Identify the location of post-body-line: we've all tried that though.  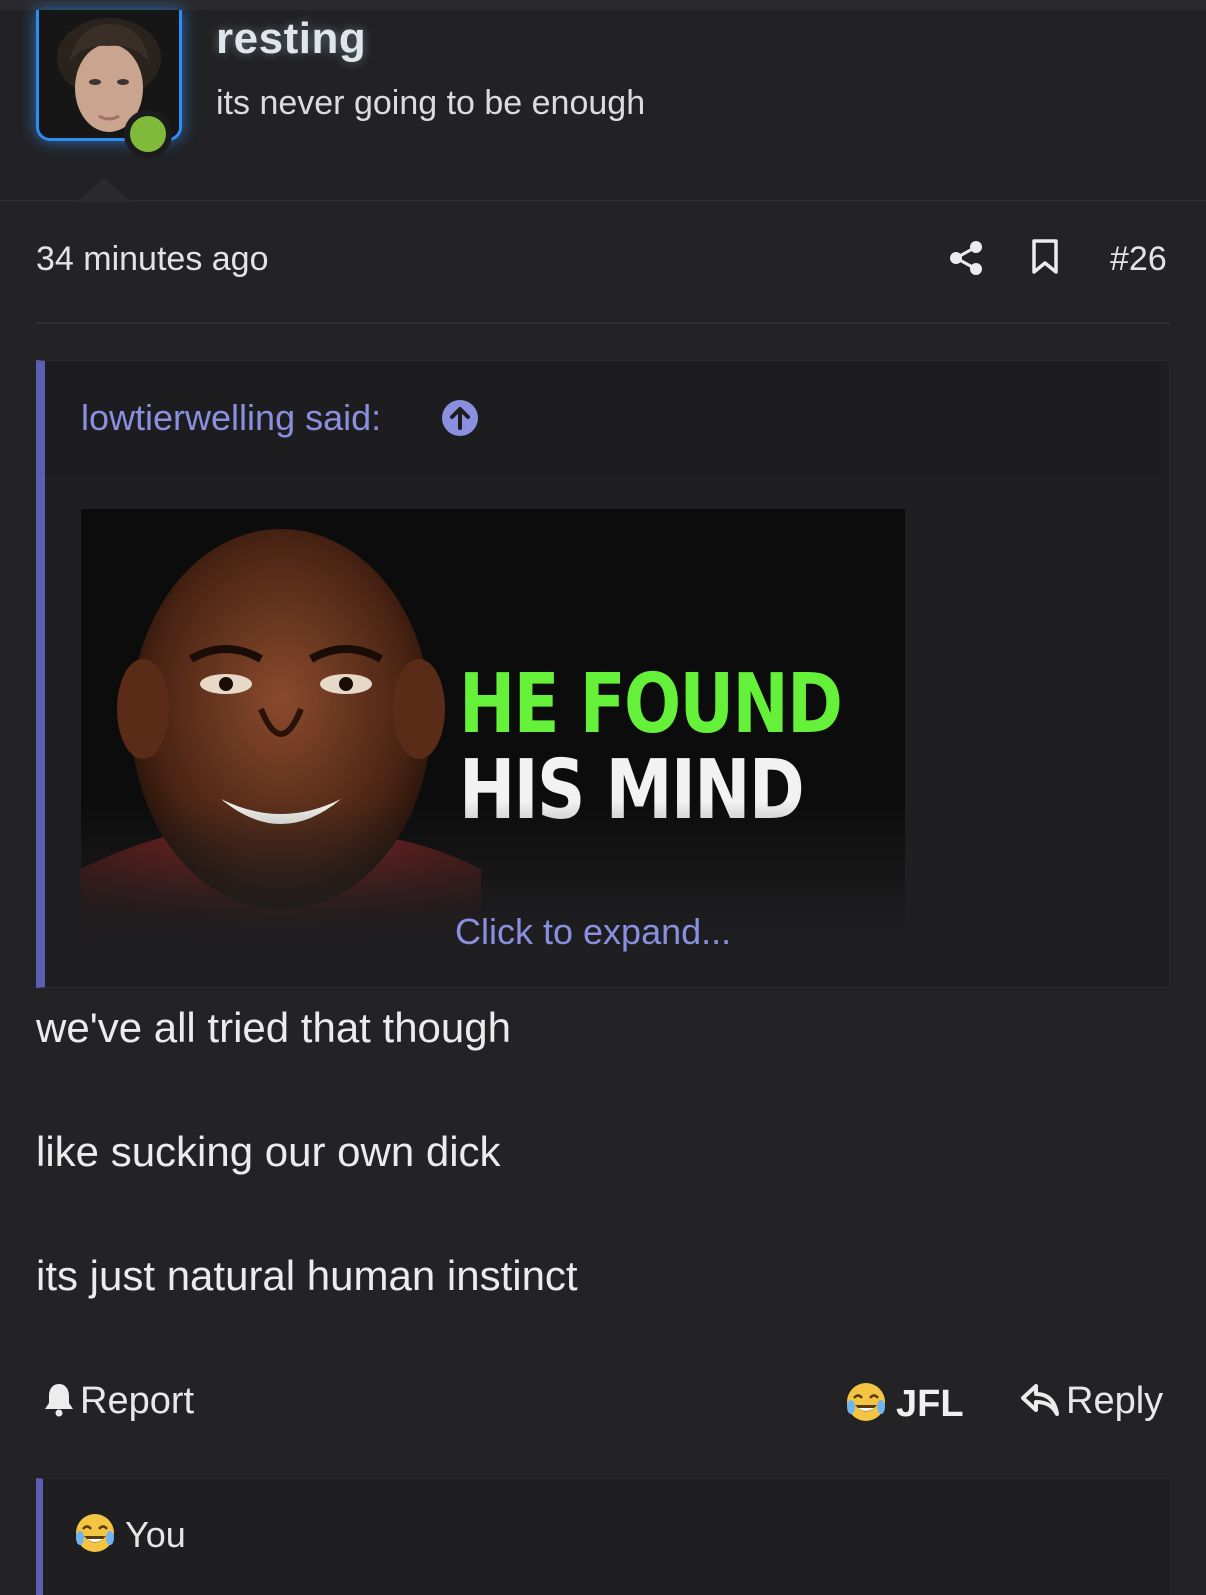
(273, 1027).